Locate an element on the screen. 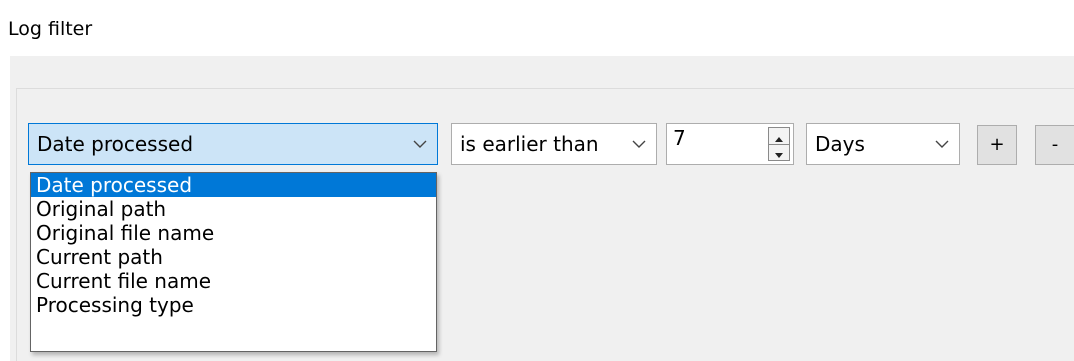 This screenshot has width=1074, height=361. operator-combobox-value: is earlier than is located at coordinates (529, 144).